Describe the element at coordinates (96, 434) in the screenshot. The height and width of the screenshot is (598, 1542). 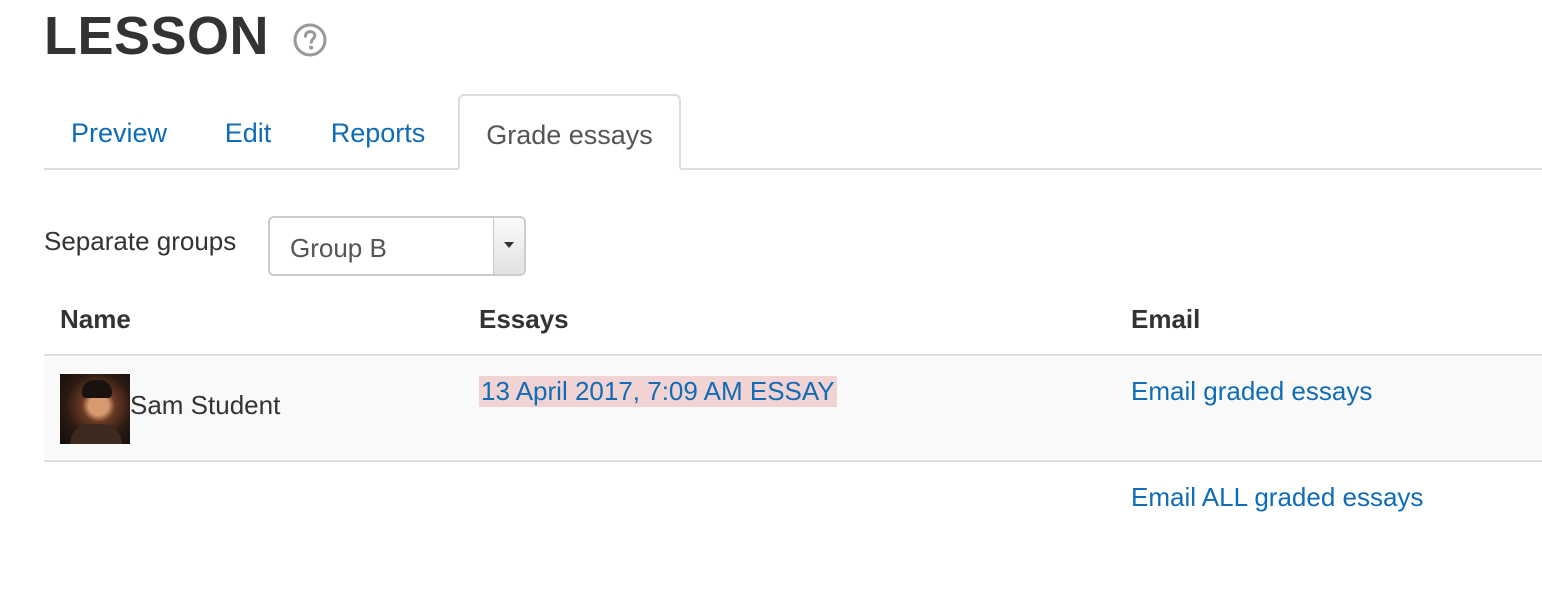
I see `avatar-shirt` at that location.